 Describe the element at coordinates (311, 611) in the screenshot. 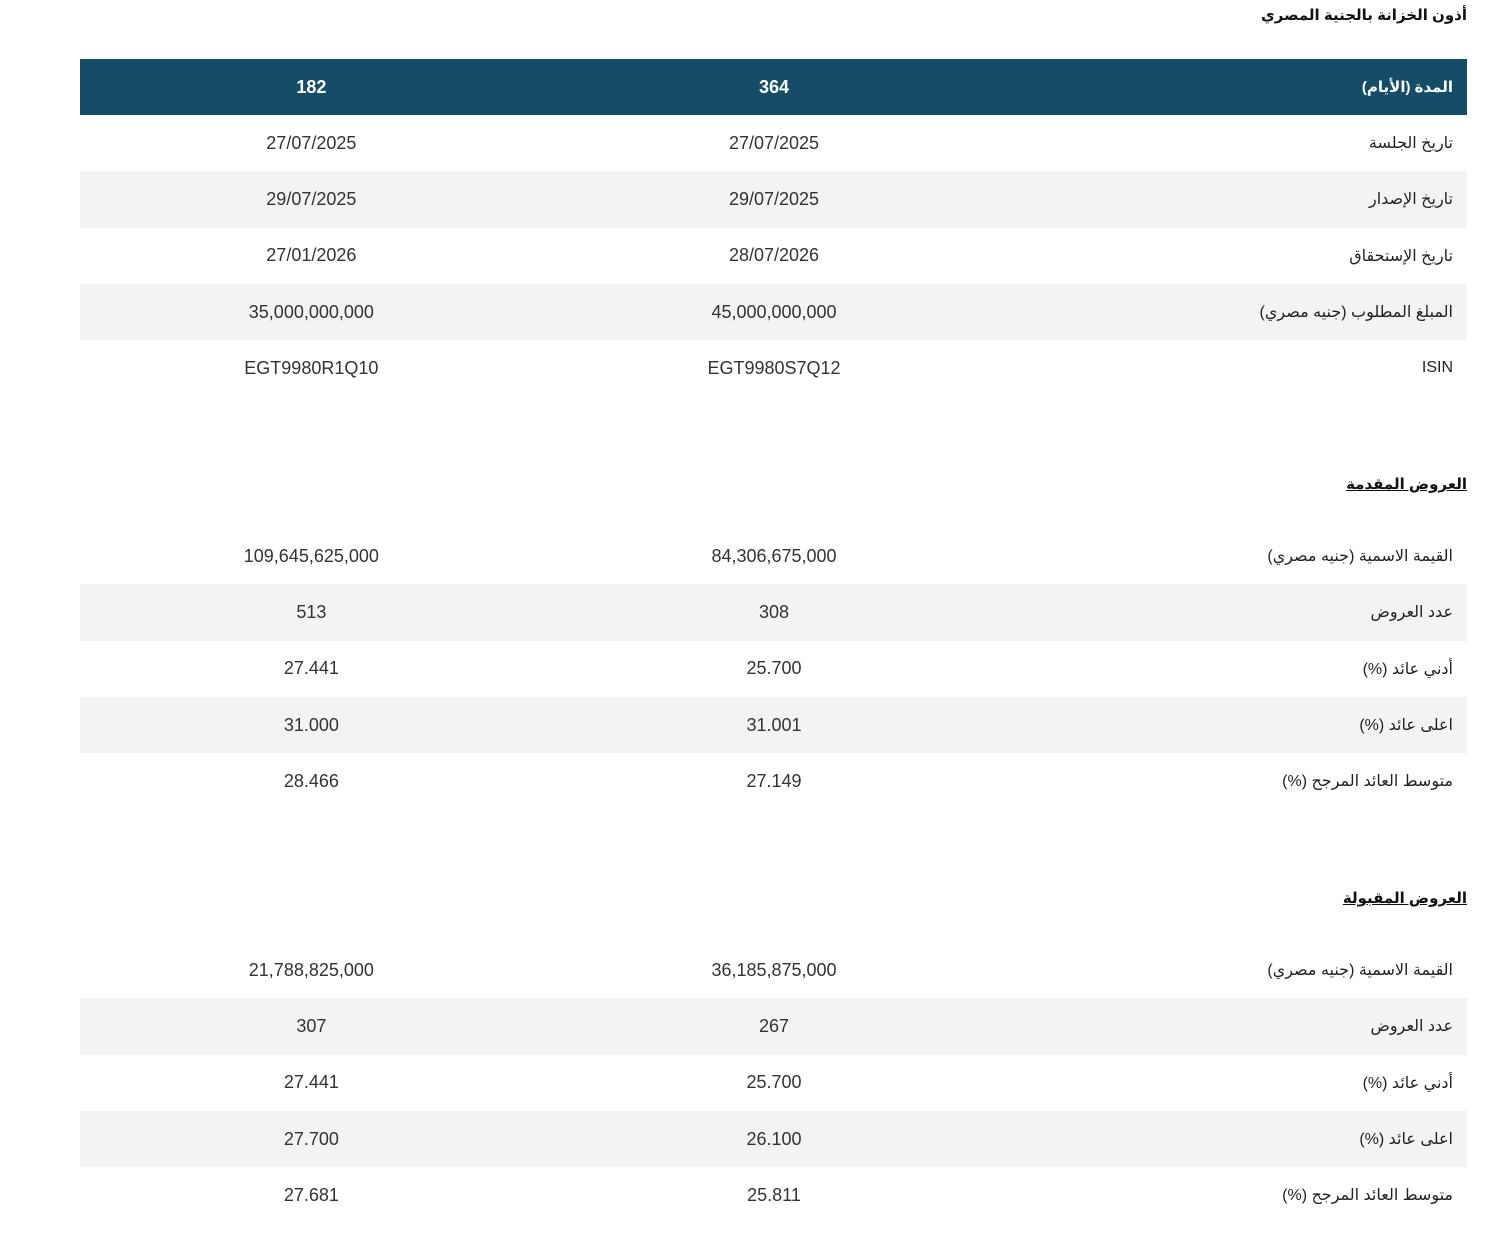

I see `cell-value: 513` at that location.